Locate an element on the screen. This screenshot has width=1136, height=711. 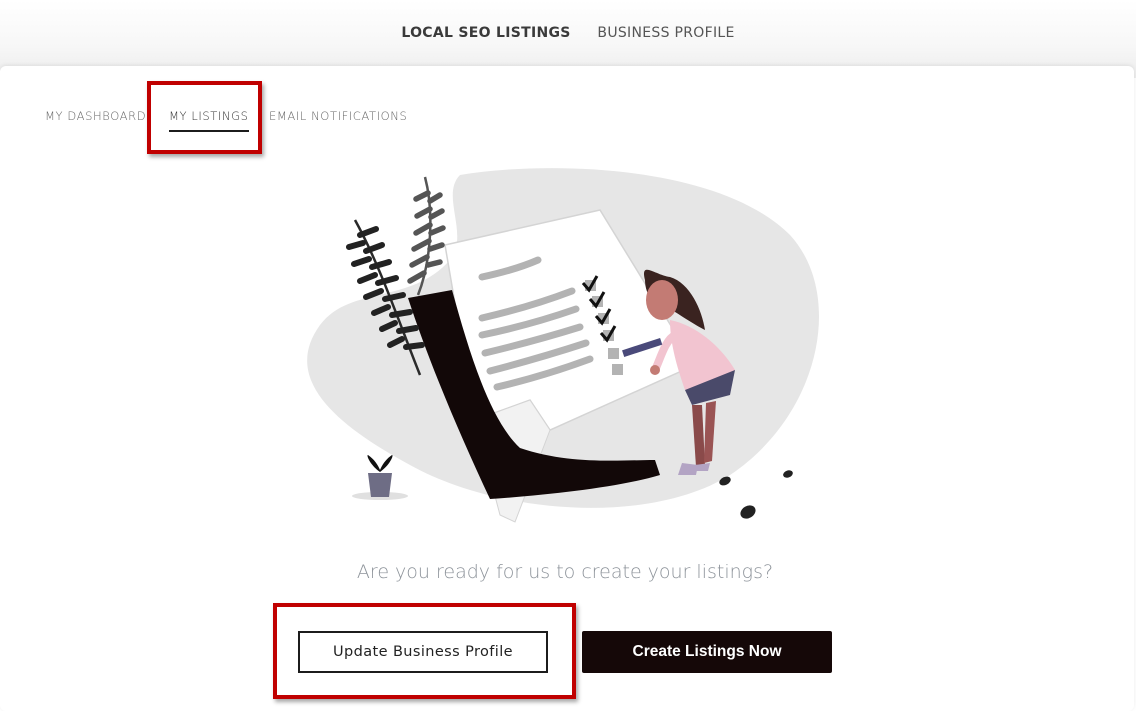
active-tab-underline is located at coordinates (209, 131).